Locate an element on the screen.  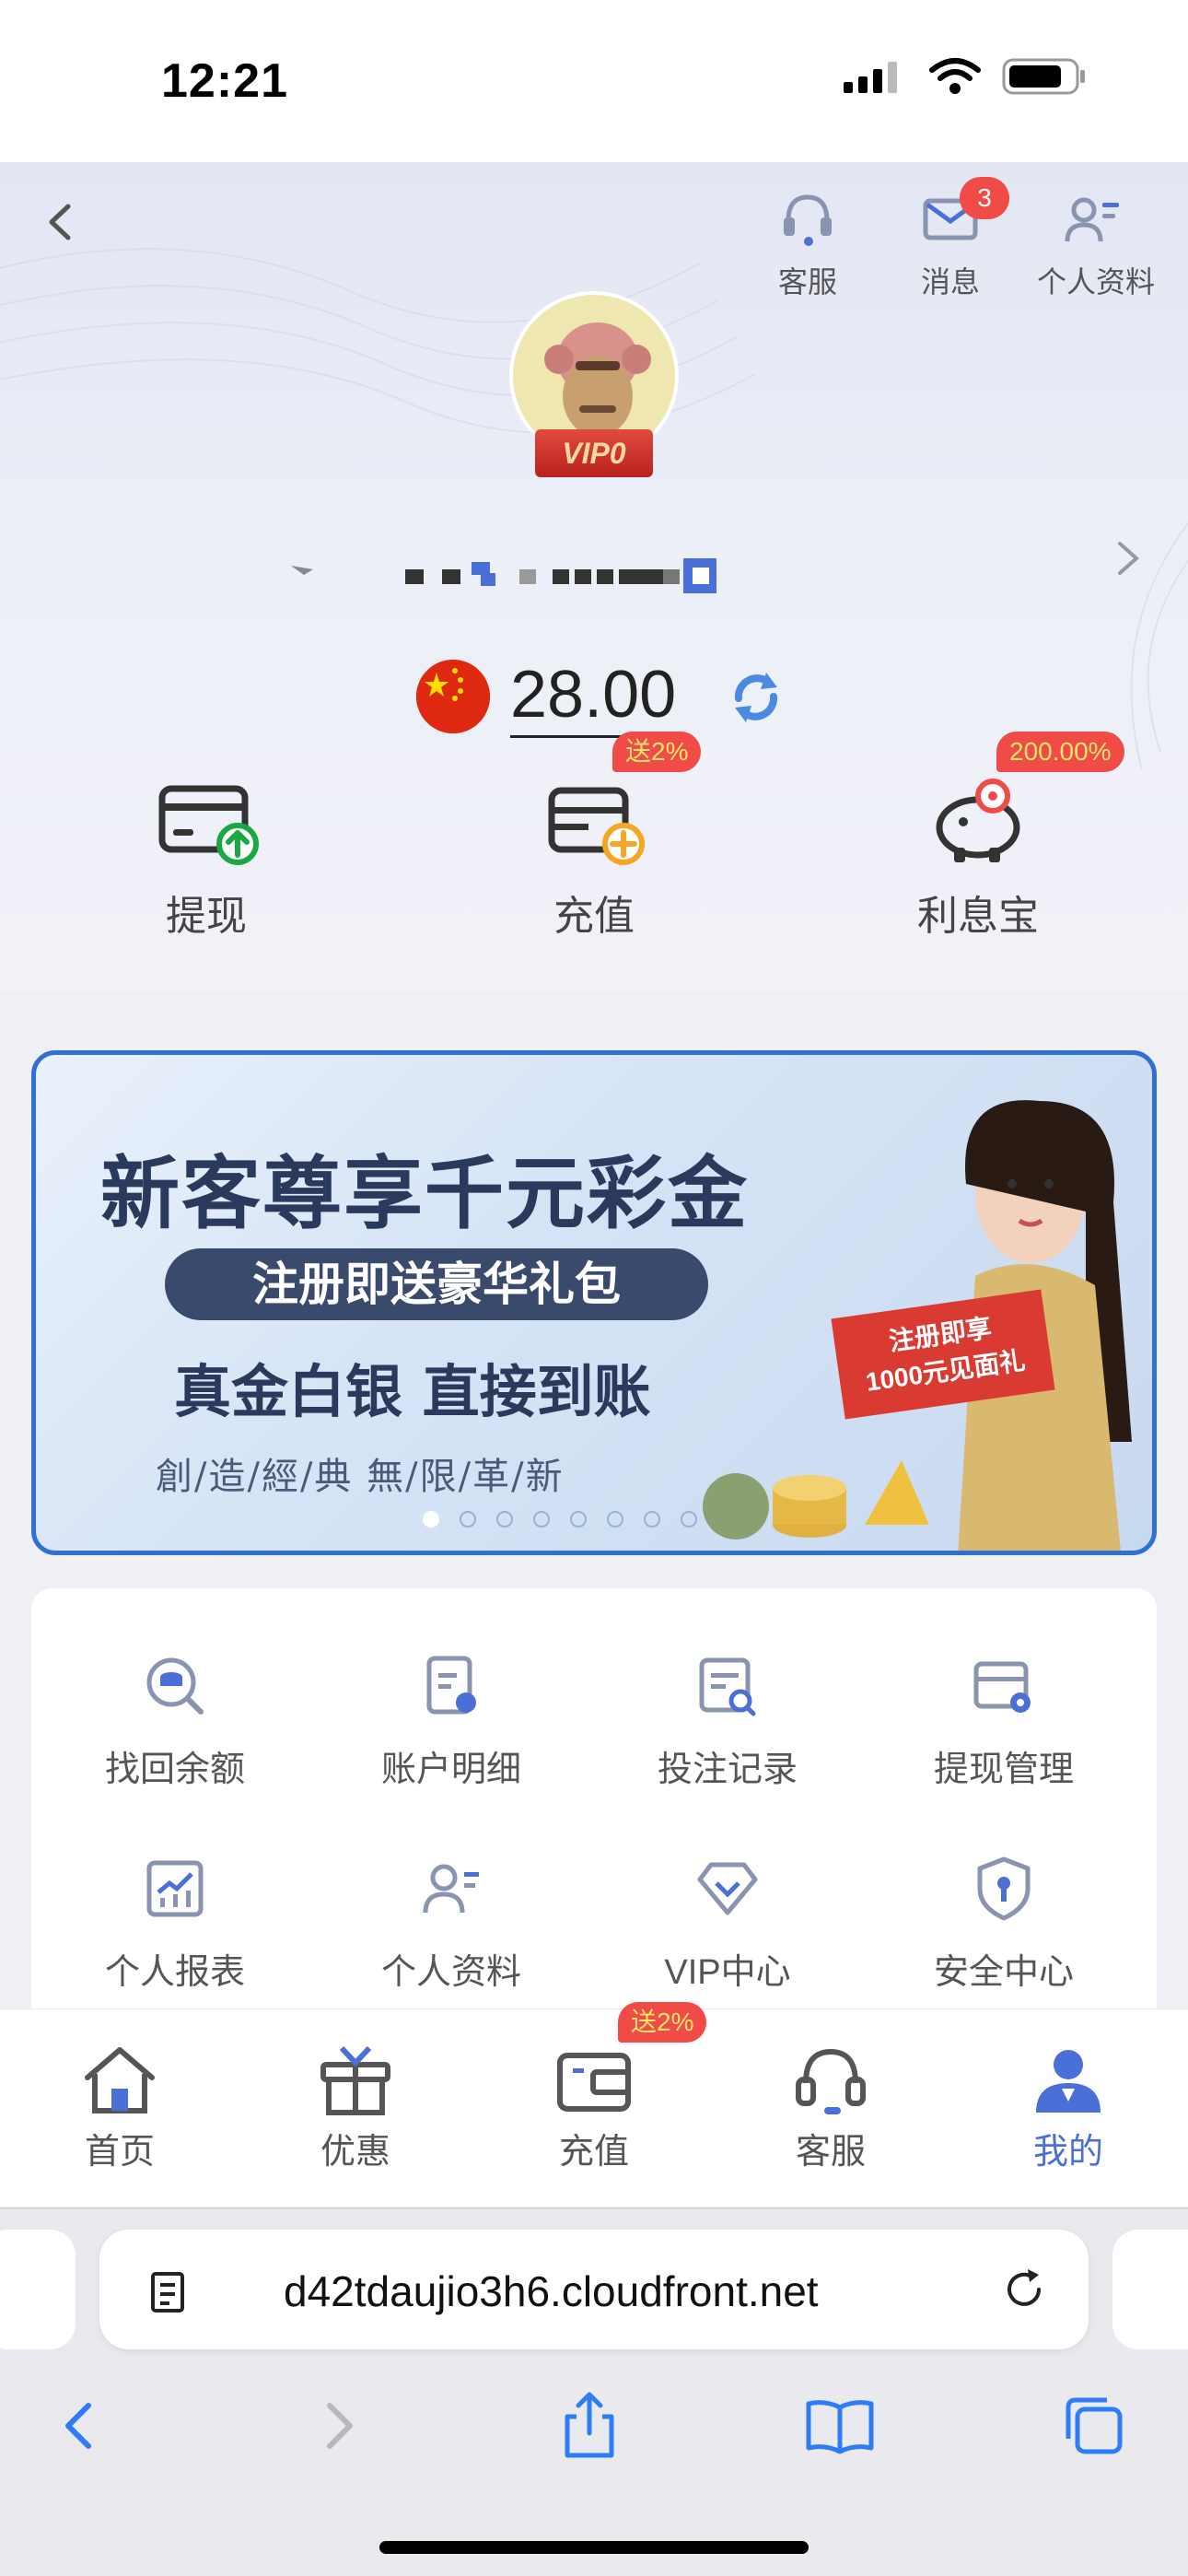
banner-subtitle: 真金白银 直接到账 is located at coordinates (412, 1392).